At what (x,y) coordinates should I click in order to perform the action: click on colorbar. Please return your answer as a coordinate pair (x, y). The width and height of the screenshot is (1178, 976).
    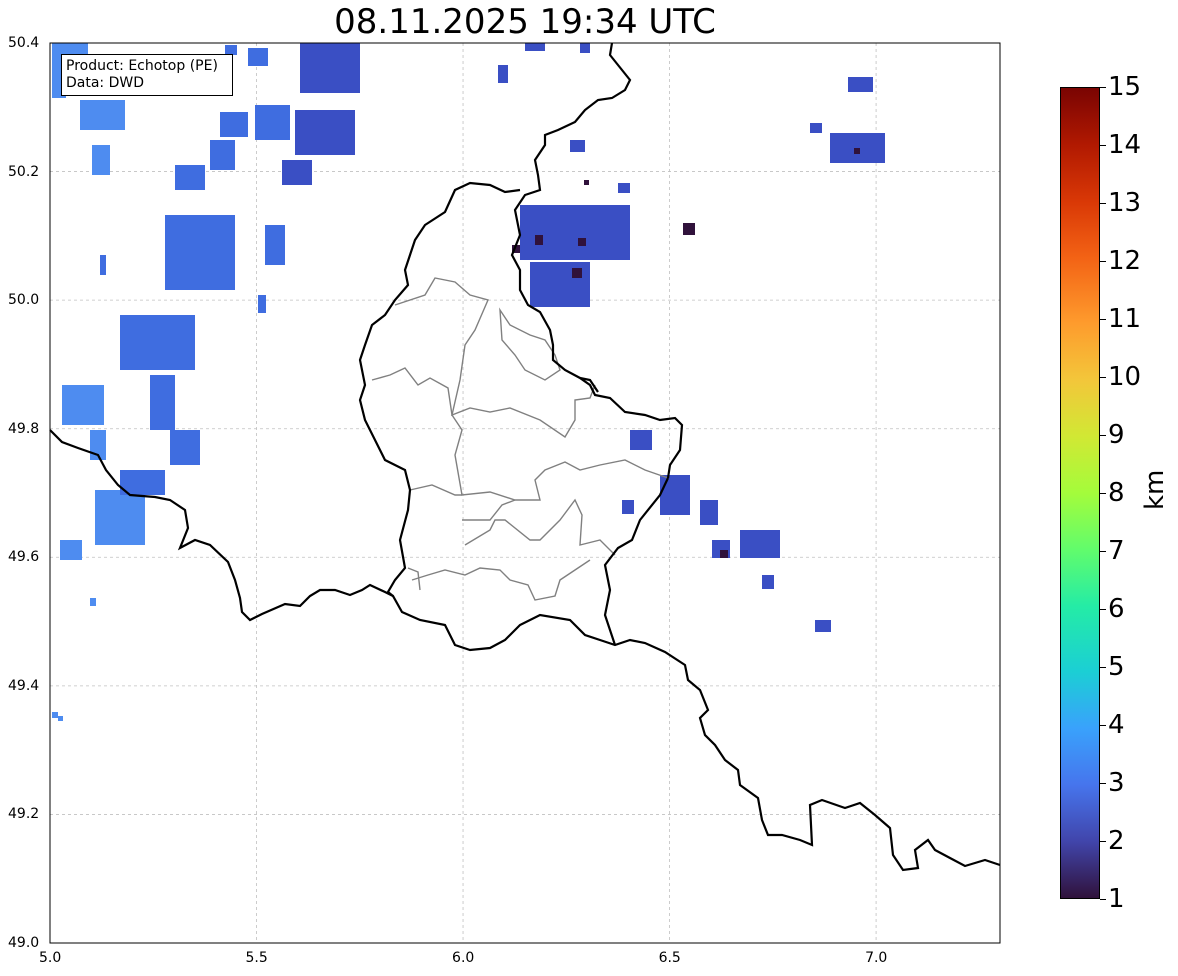
    Looking at the image, I should click on (1080, 493).